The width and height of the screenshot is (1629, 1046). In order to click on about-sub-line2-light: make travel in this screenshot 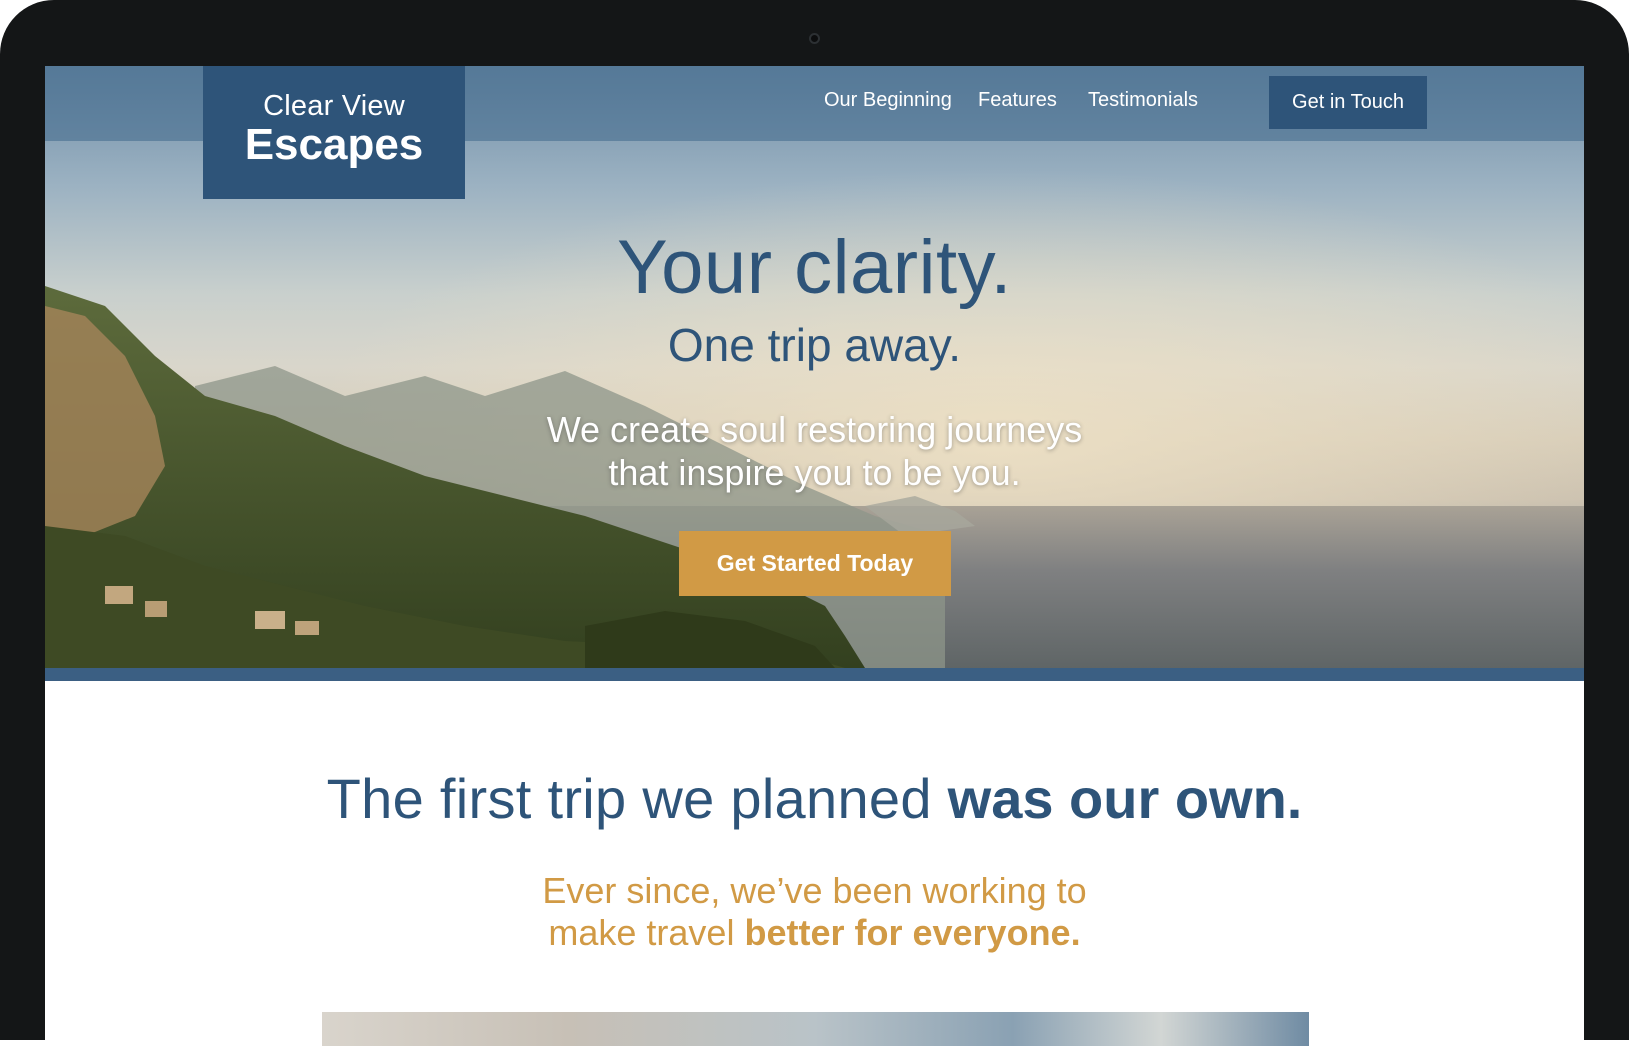, I will do `click(646, 932)`.